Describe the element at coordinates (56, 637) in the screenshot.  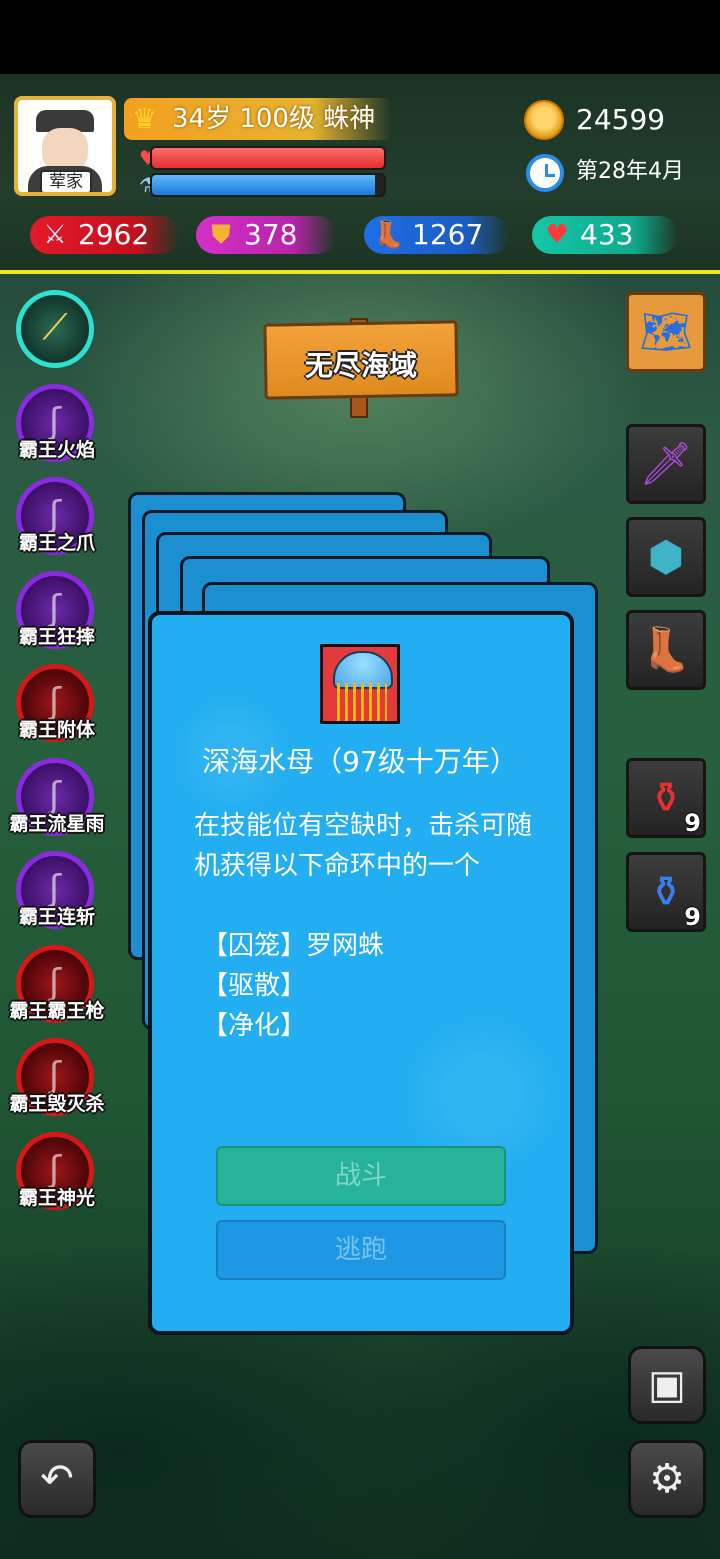
I see `skill-label: 霸王狂摔` at that location.